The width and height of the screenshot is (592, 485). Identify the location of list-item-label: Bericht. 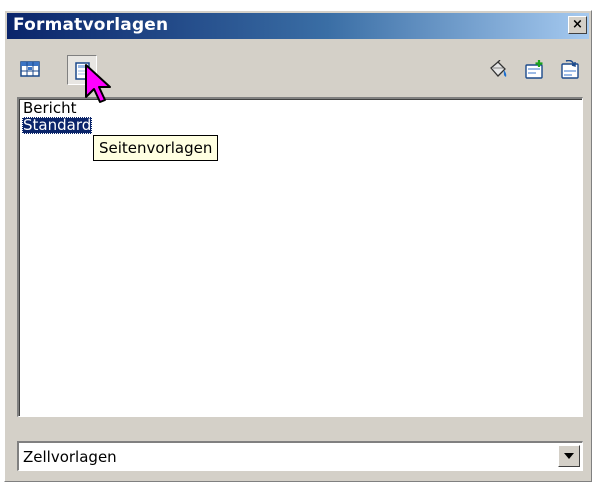
(50, 108).